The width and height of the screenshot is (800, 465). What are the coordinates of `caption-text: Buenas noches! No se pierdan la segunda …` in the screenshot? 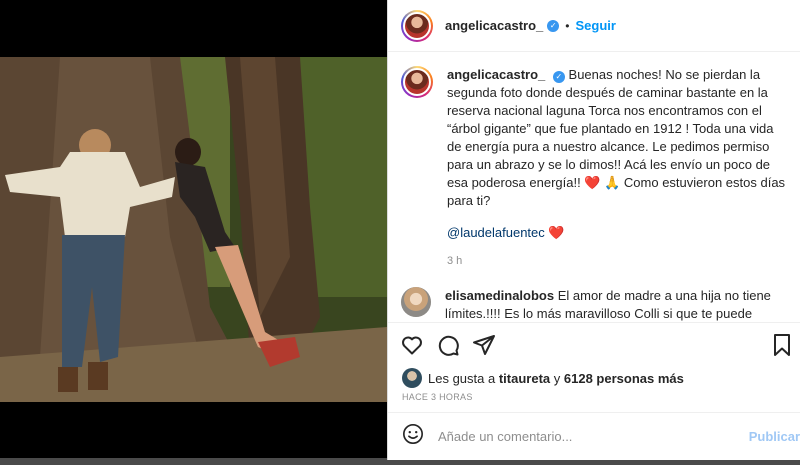 It's located at (616, 137).